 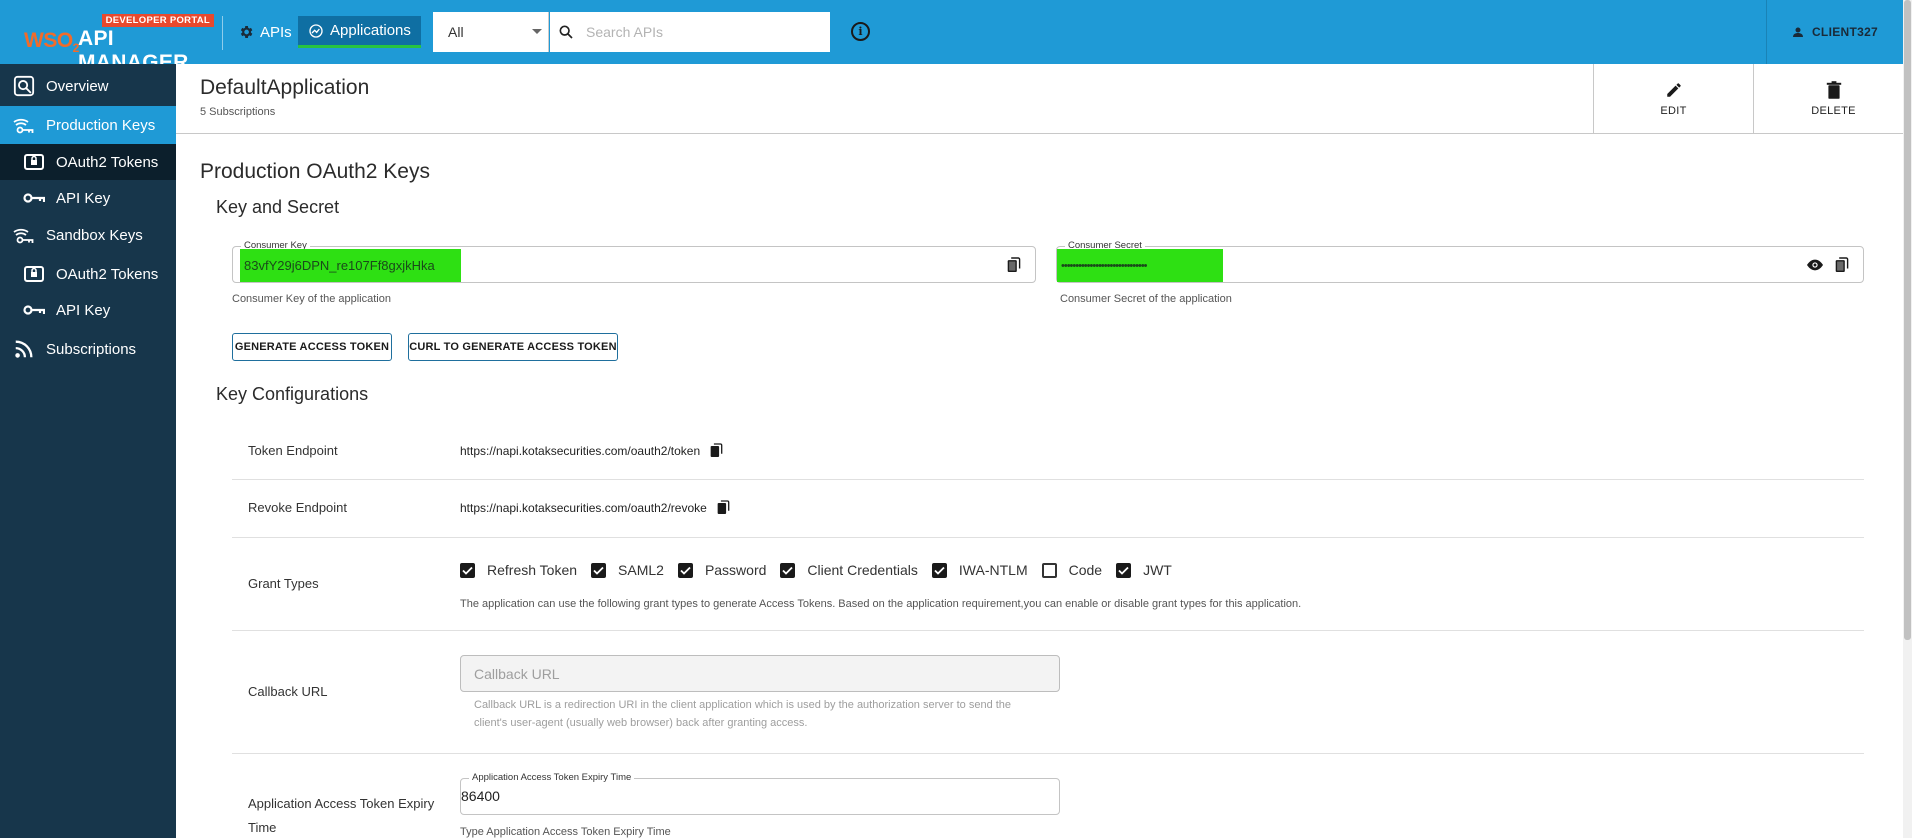 I want to click on key-configurations-title: Key Configurations, so click(x=292, y=394).